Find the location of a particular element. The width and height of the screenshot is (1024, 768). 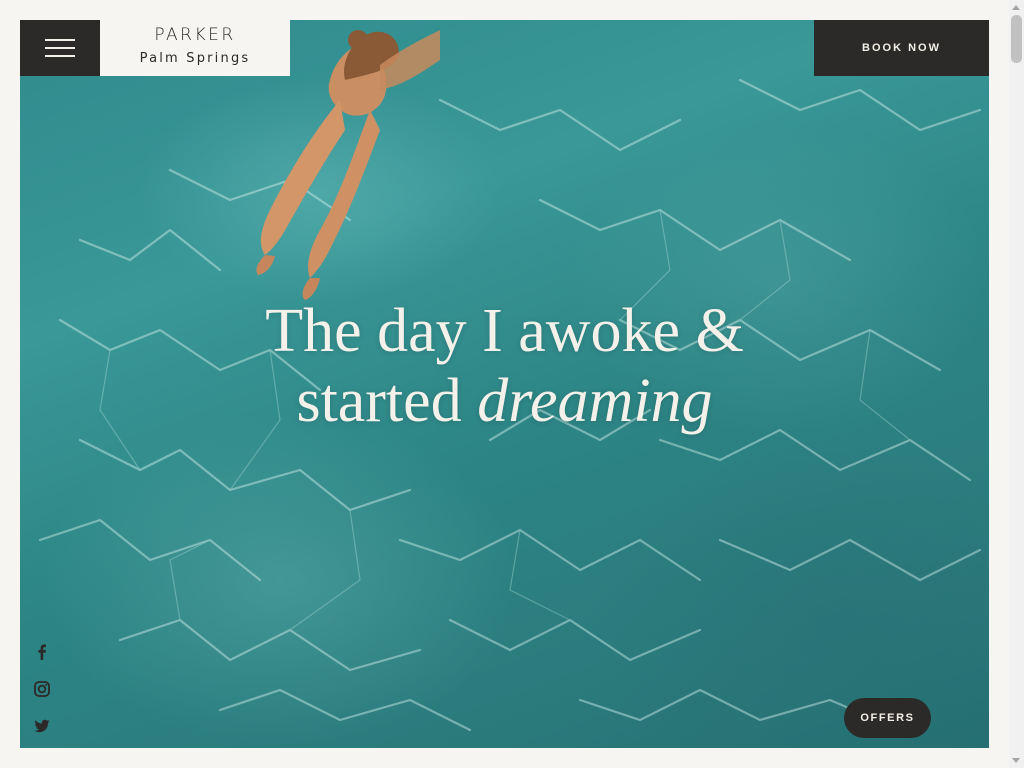

scroll-up-icon is located at coordinates (1016, 7).